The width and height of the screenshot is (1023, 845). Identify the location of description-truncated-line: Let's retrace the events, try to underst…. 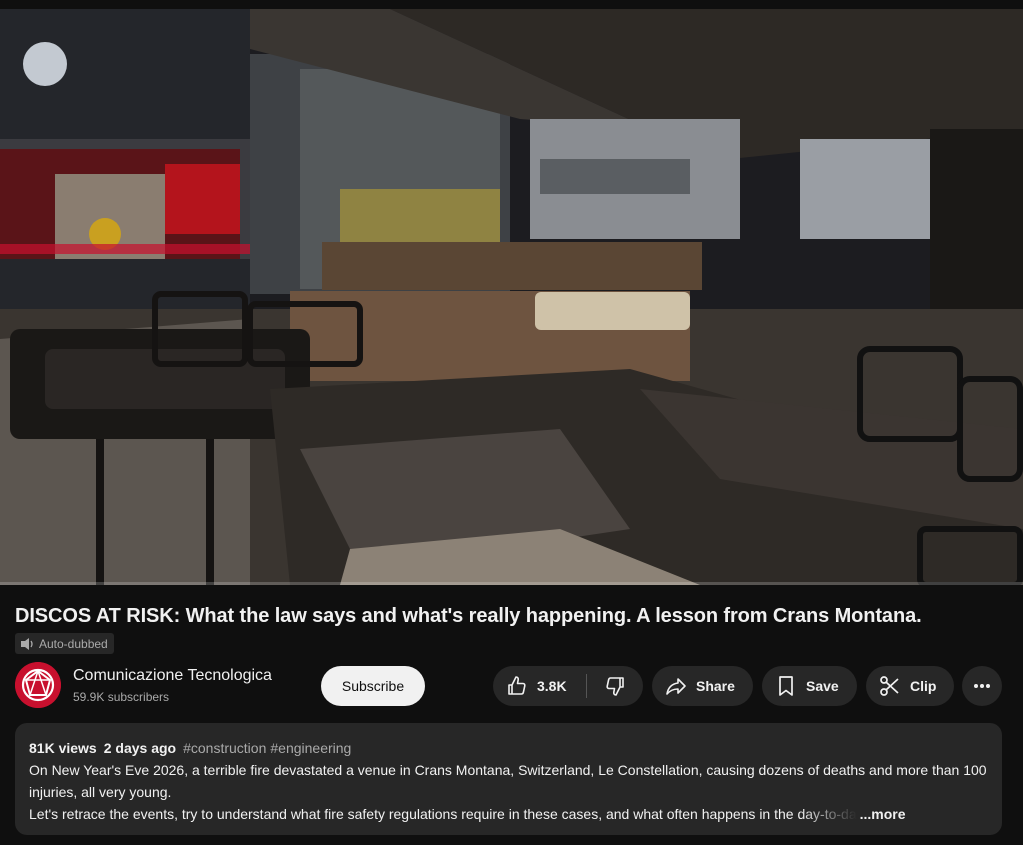
(508, 814).